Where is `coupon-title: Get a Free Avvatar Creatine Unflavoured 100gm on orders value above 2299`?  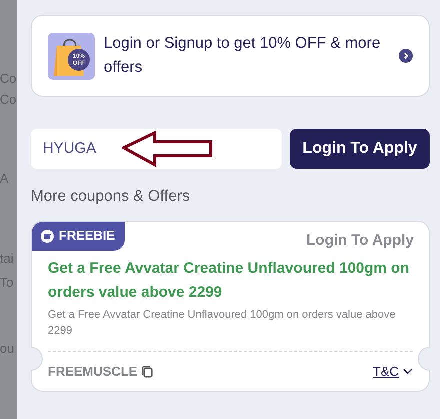 coupon-title: Get a Free Avvatar Creatine Unflavoured 100gm on orders value above 2299 is located at coordinates (229, 280).